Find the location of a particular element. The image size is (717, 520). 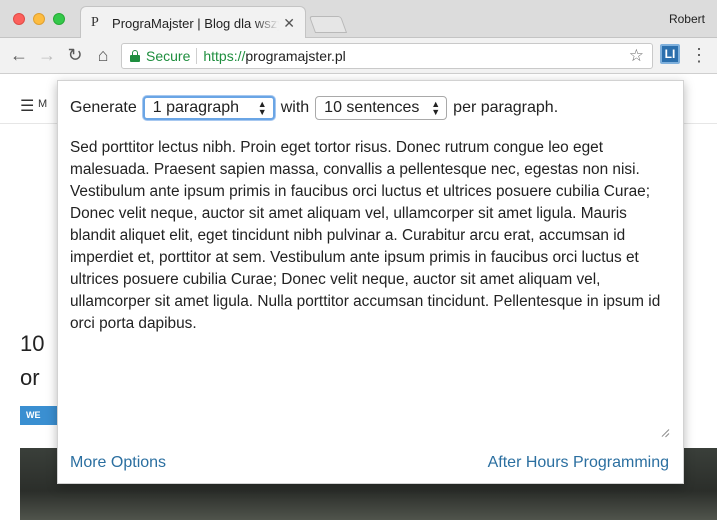

after-hours-programming-link: After Hours Programming is located at coordinates (578, 463).